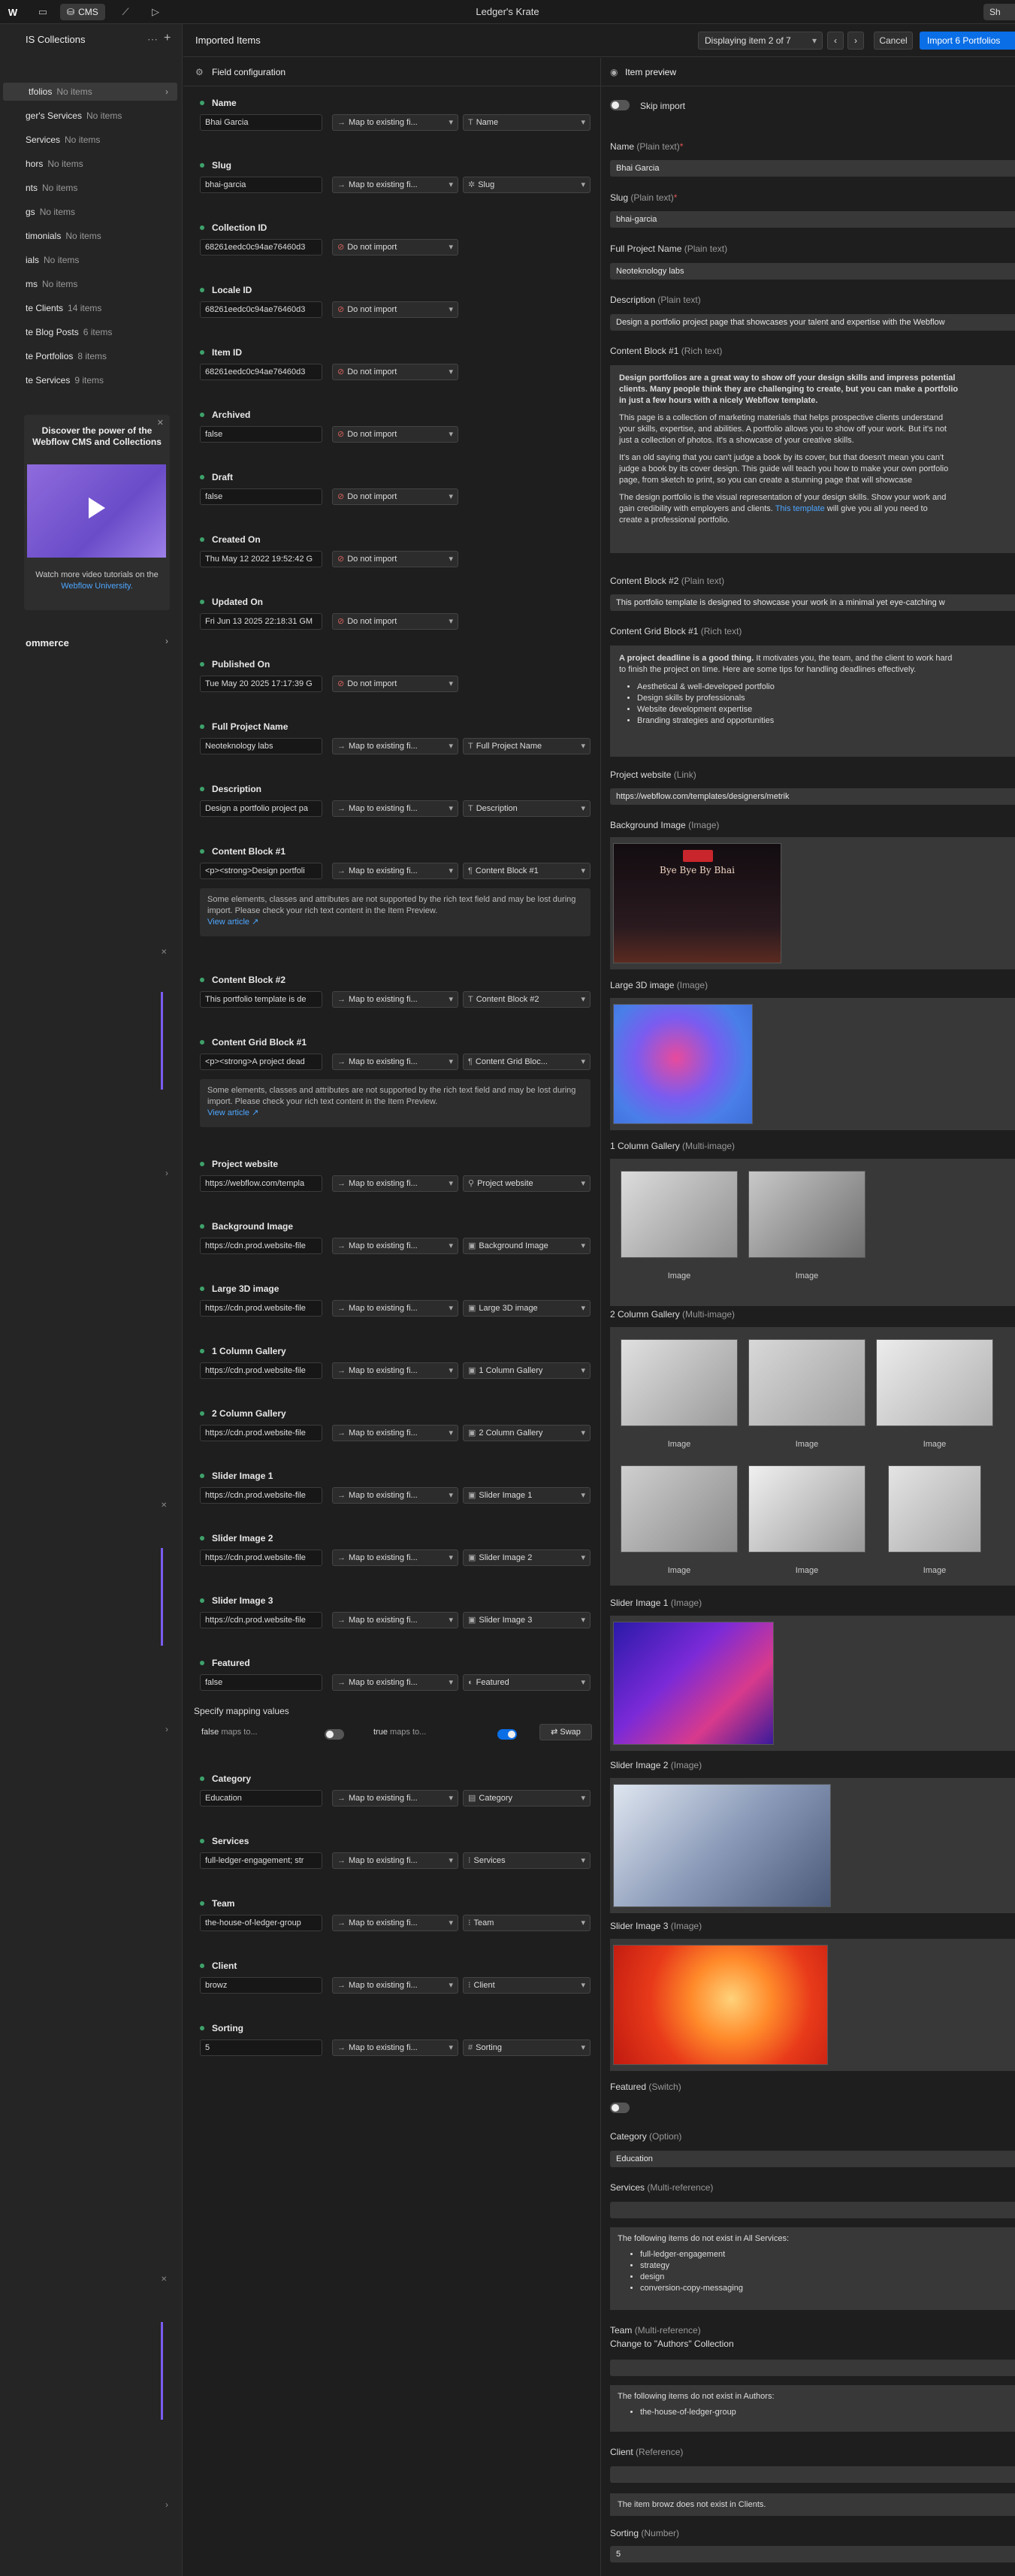 The image size is (1015, 2576). Describe the element at coordinates (261, 809) in the screenshot. I see `field-sample-value: Design a portfolio project pa` at that location.